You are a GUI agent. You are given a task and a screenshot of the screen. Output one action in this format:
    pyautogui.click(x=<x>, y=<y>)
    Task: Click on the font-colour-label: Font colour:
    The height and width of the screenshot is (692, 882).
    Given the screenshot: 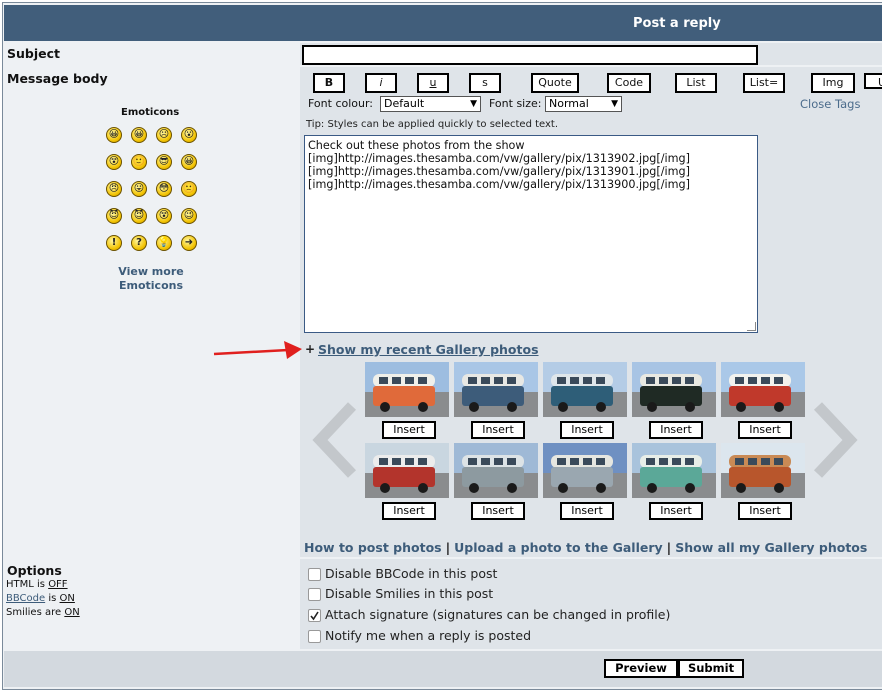 What is the action you would take?
    pyautogui.click(x=341, y=103)
    